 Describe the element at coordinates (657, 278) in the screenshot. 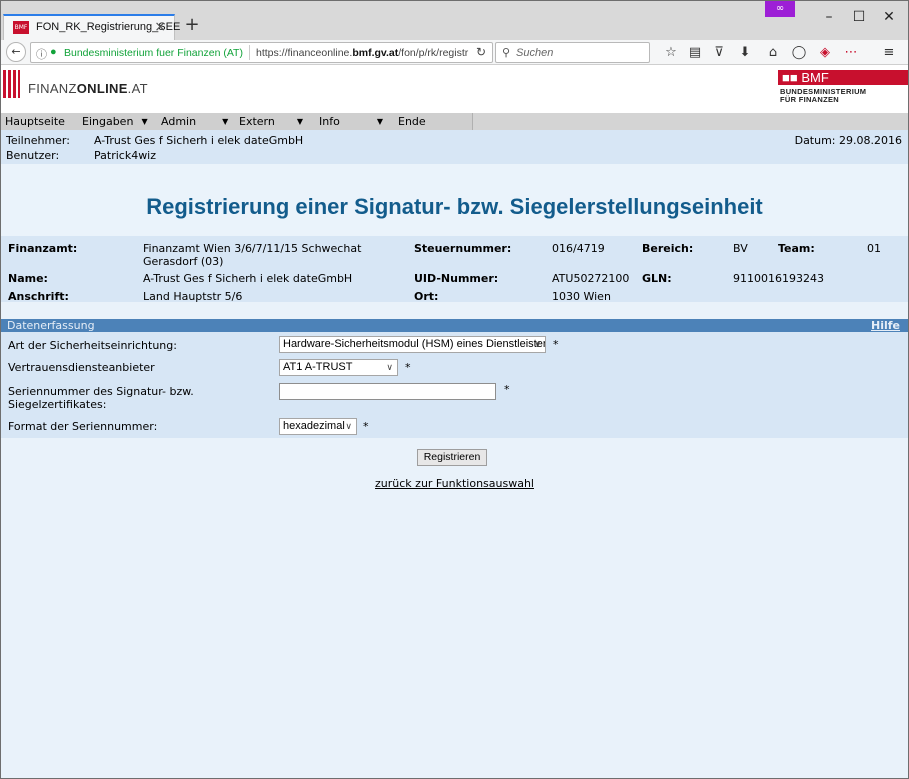

I see `gln-label: GLN:` at that location.